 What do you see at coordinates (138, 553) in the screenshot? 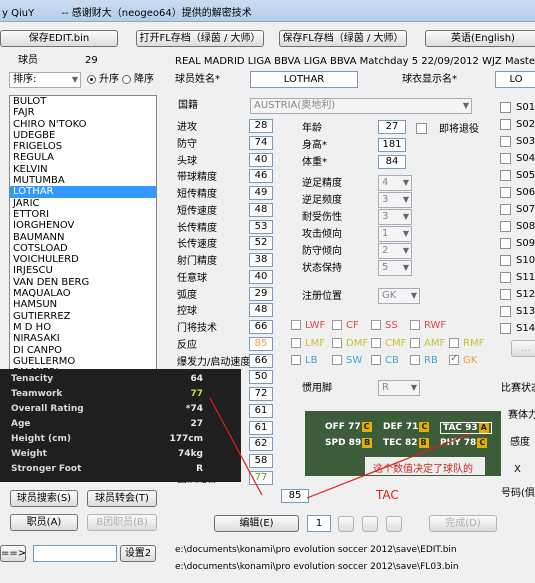
I see `settings2-button: 设置2` at bounding box center [138, 553].